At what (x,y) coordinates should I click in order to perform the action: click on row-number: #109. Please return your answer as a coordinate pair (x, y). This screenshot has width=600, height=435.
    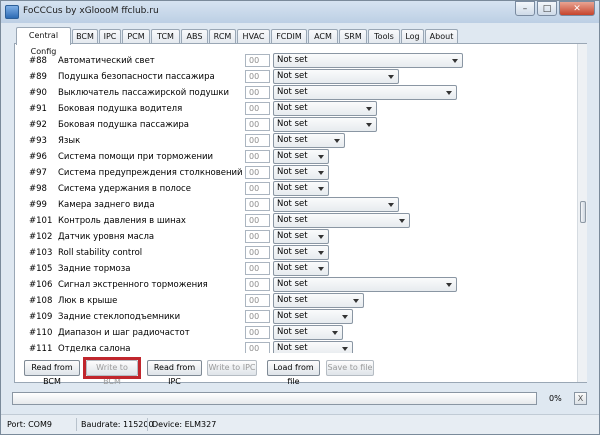
    Looking at the image, I should click on (41, 317).